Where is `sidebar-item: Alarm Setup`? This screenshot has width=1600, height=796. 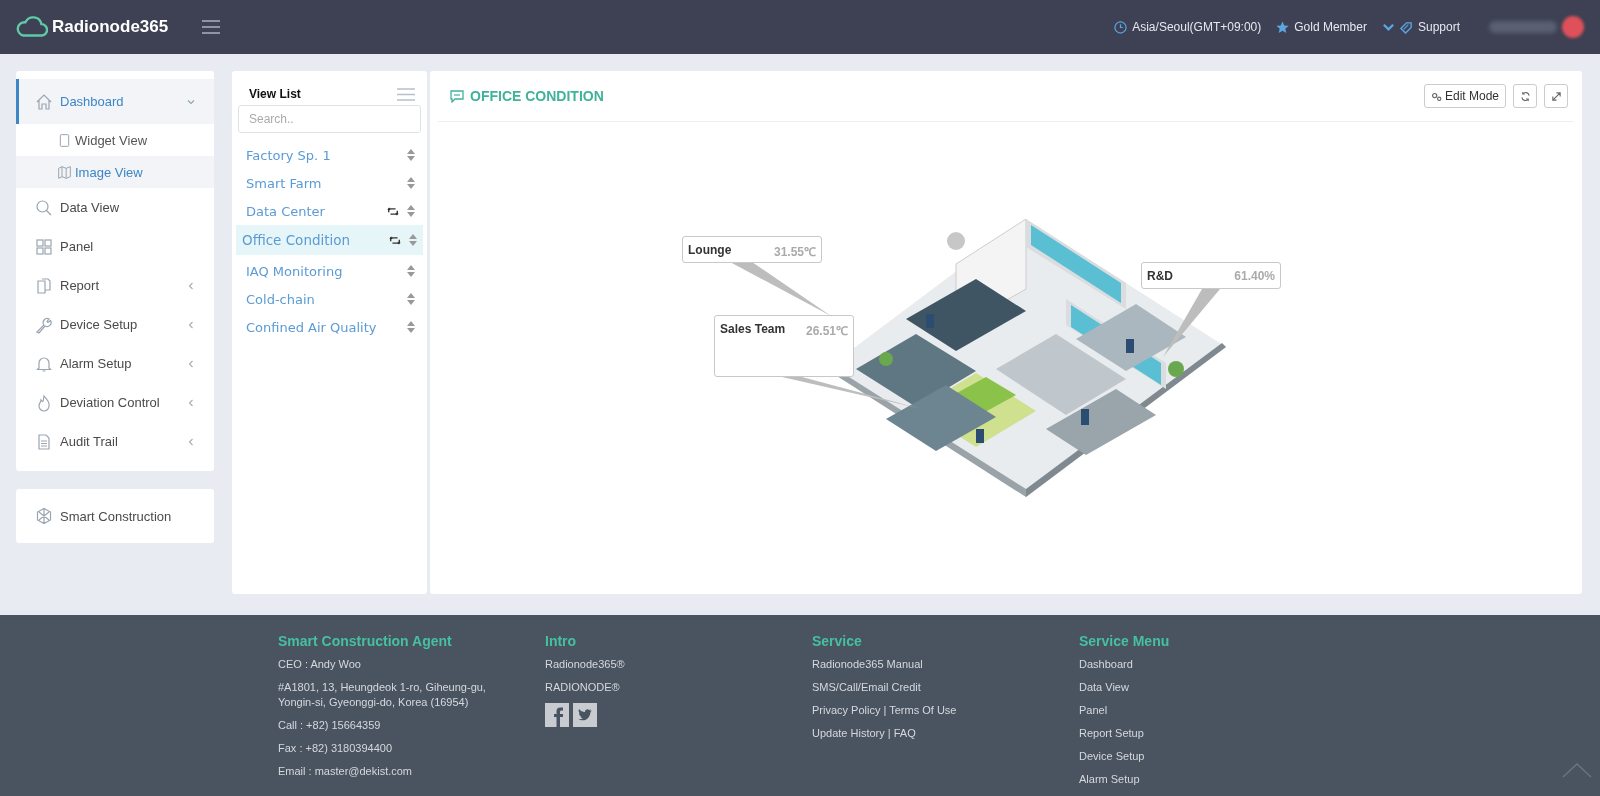
sidebar-item: Alarm Setup is located at coordinates (115, 363).